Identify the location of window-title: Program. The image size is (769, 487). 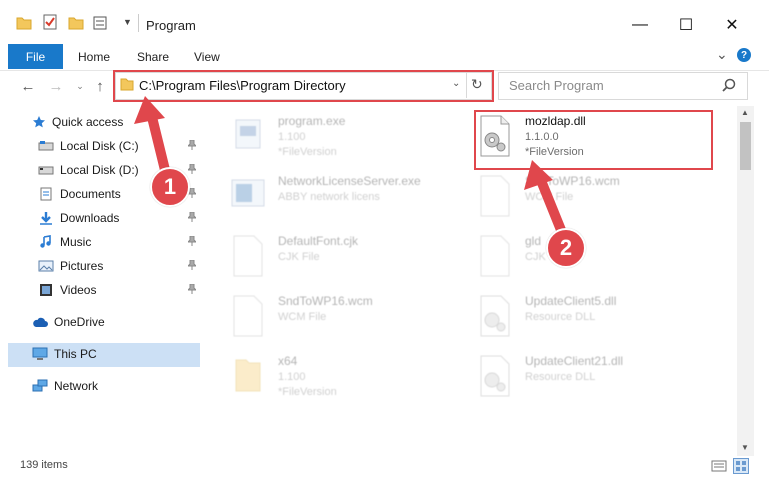
(171, 25).